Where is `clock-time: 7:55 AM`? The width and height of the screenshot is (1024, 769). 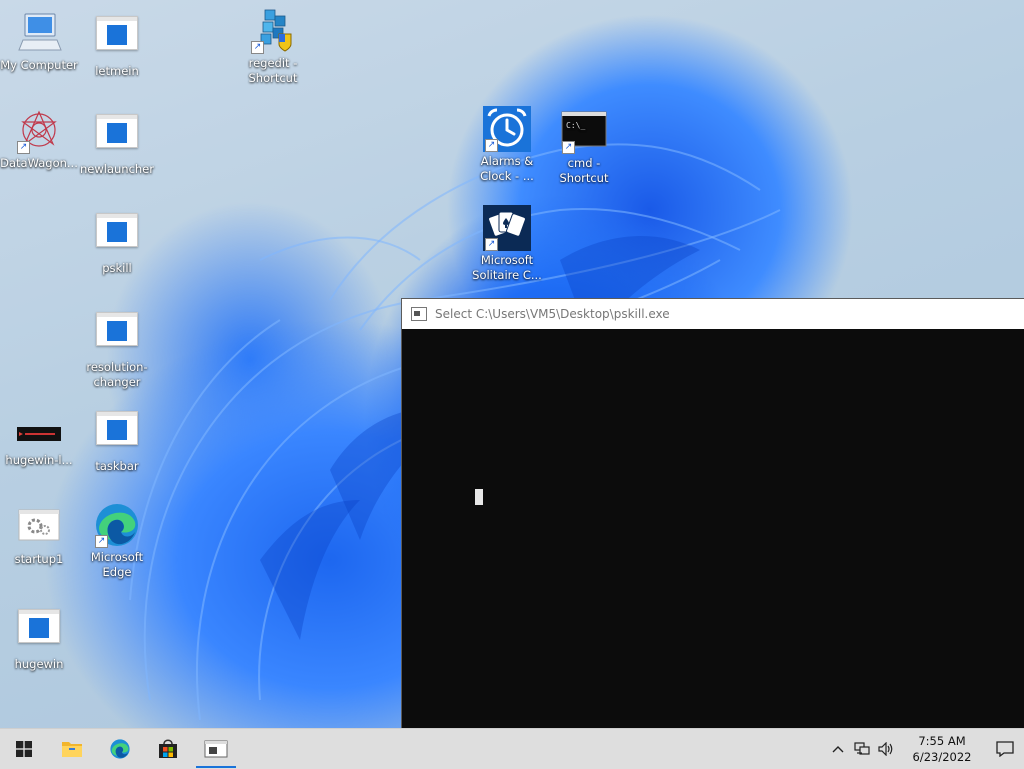 clock-time: 7:55 AM is located at coordinates (942, 741).